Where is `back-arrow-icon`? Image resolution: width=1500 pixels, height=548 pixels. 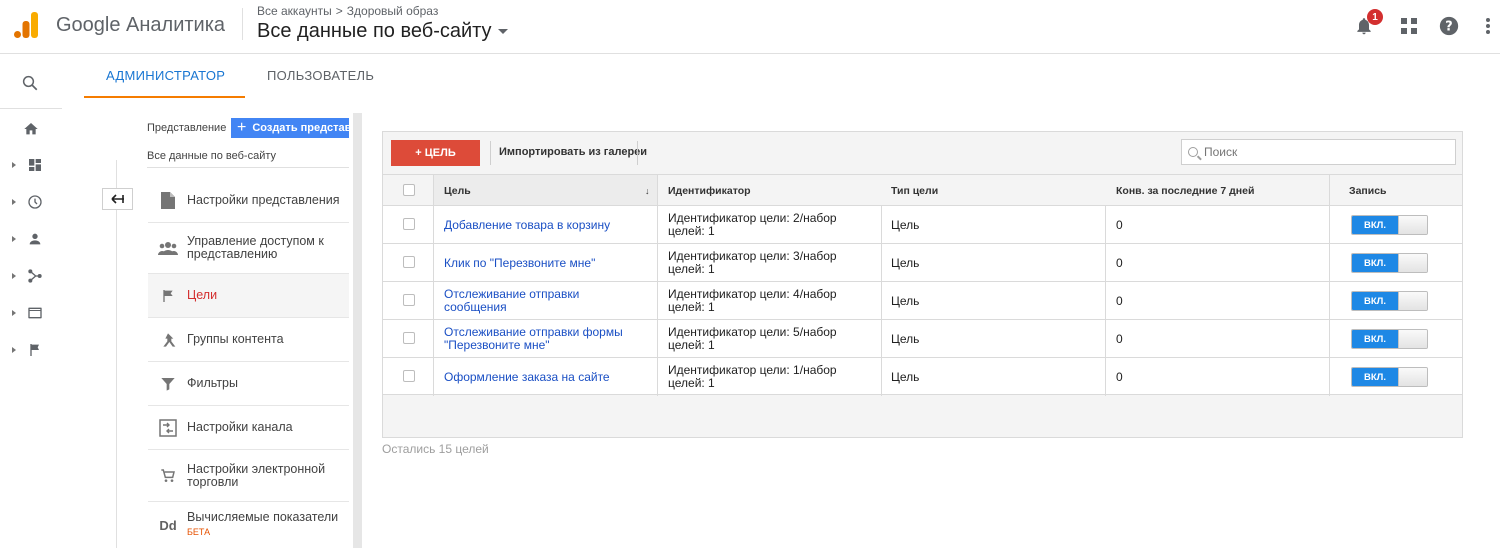
back-arrow-icon is located at coordinates (117, 199).